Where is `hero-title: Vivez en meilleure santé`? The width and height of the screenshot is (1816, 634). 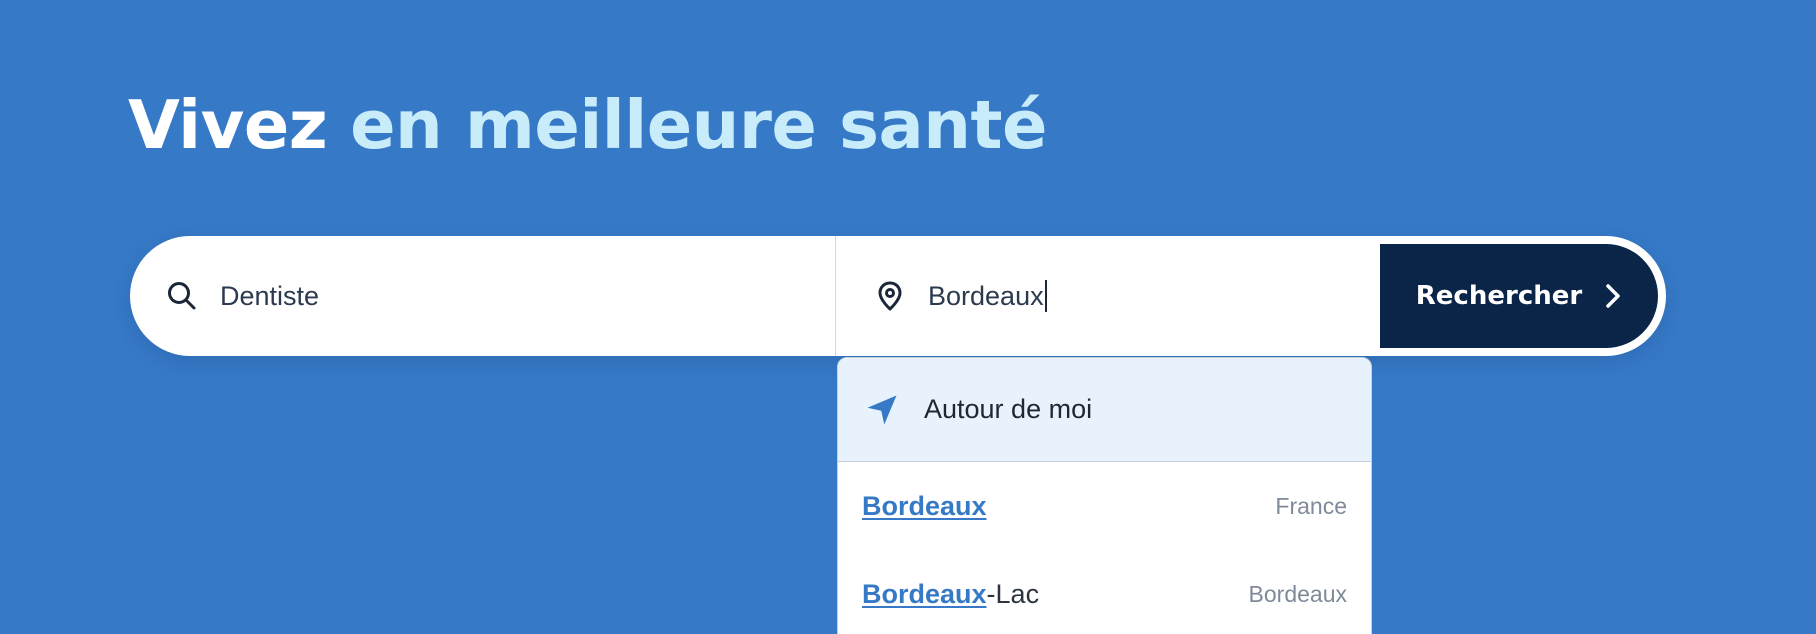 hero-title: Vivez en meilleure santé is located at coordinates (587, 125).